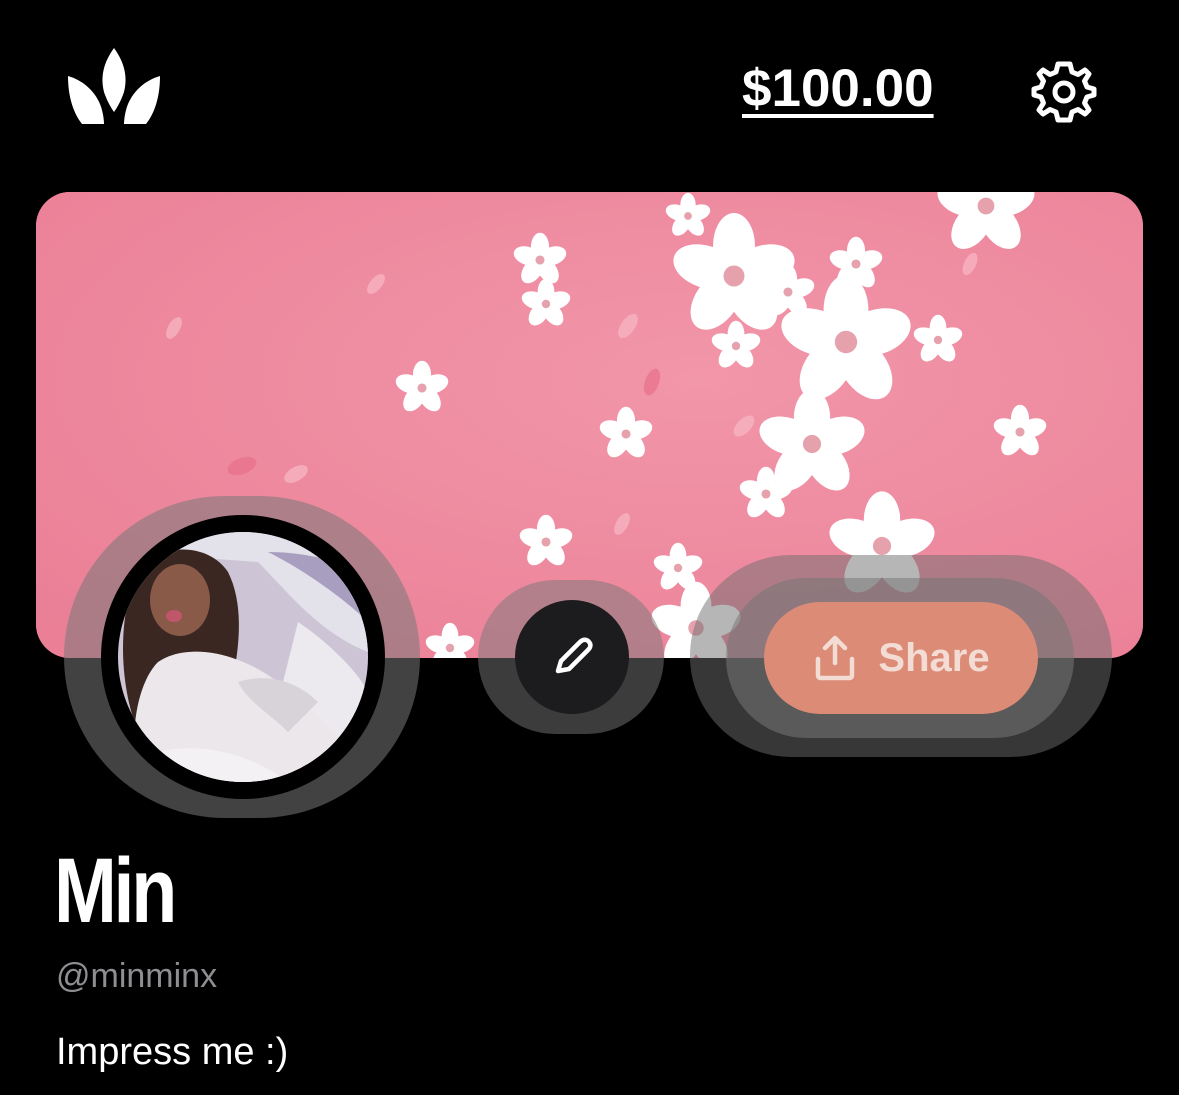 This screenshot has width=1179, height=1095. I want to click on pencil-icon, so click(574, 655).